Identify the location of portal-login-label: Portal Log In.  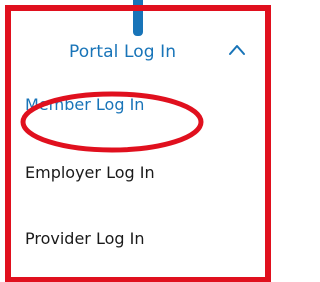
(122, 52).